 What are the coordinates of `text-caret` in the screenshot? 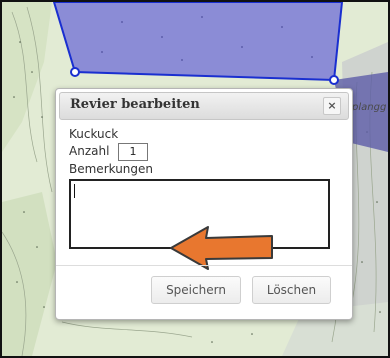 It's located at (74, 191).